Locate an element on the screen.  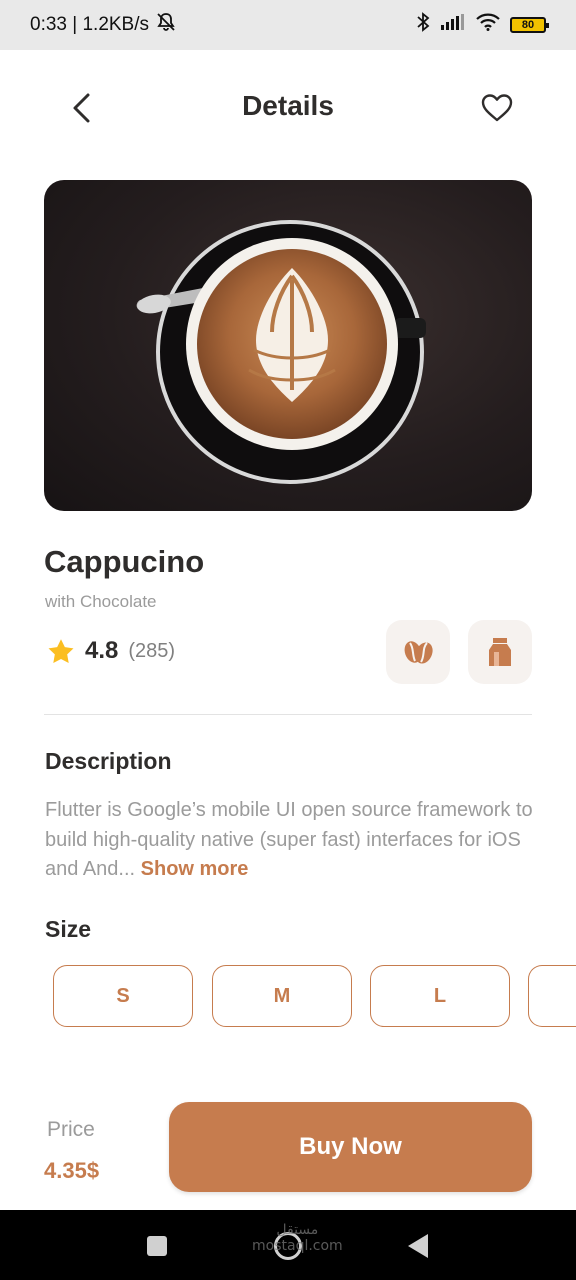
watermark: مستقل mostaql.com is located at coordinates (297, 1238).